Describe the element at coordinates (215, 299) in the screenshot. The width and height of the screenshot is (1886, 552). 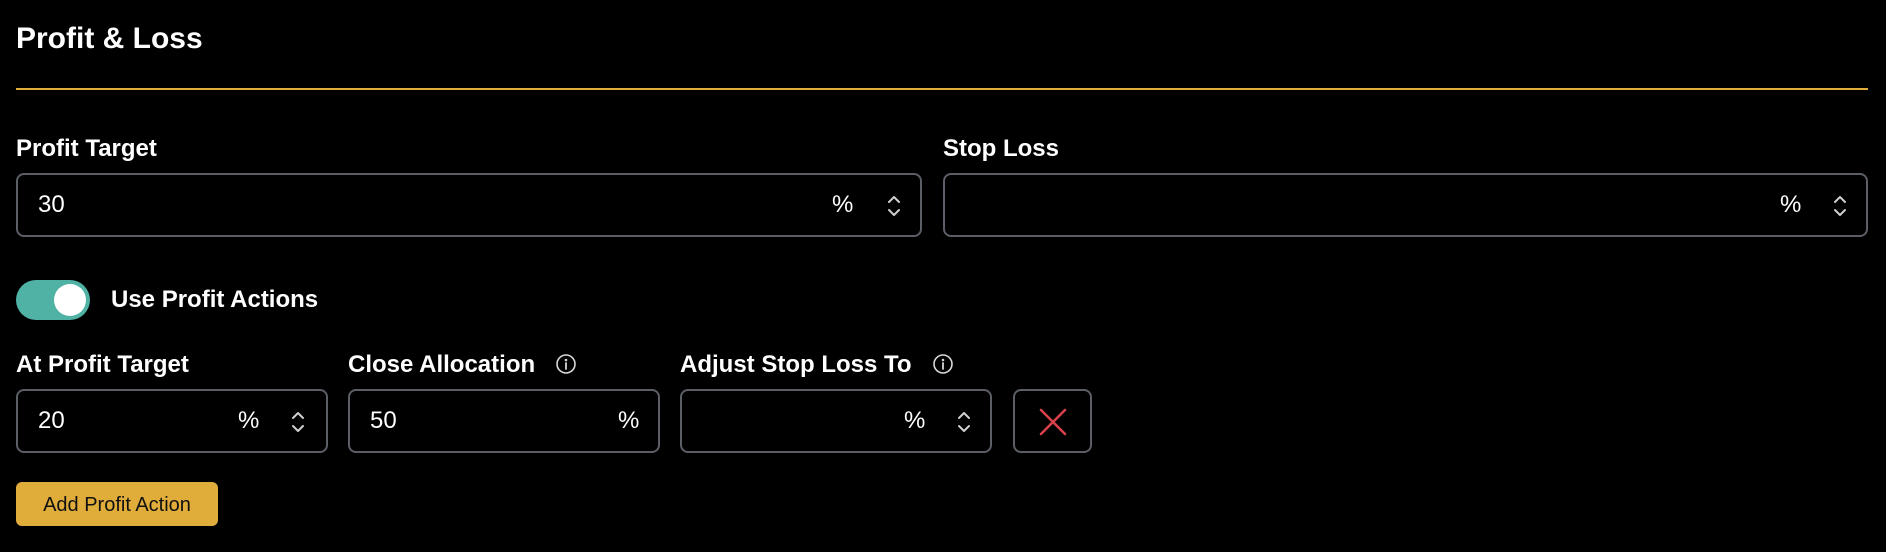
I see `use-profit-actions-label: Use Profit Actions` at that location.